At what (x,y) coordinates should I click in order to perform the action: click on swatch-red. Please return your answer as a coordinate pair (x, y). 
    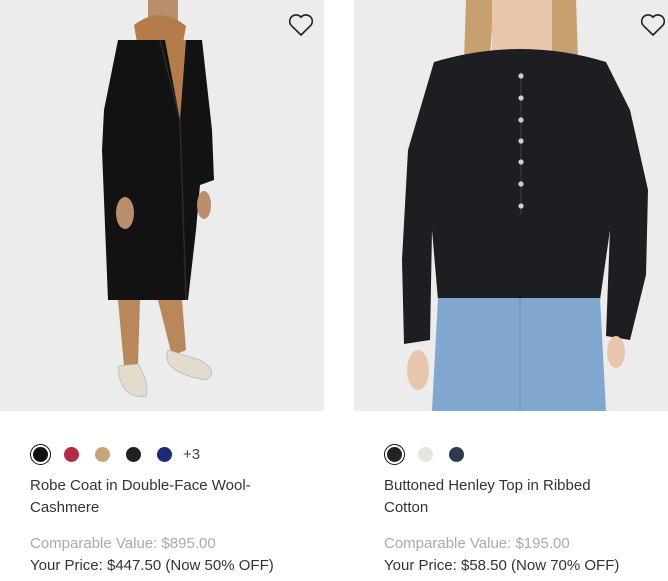
    Looking at the image, I should click on (71, 454).